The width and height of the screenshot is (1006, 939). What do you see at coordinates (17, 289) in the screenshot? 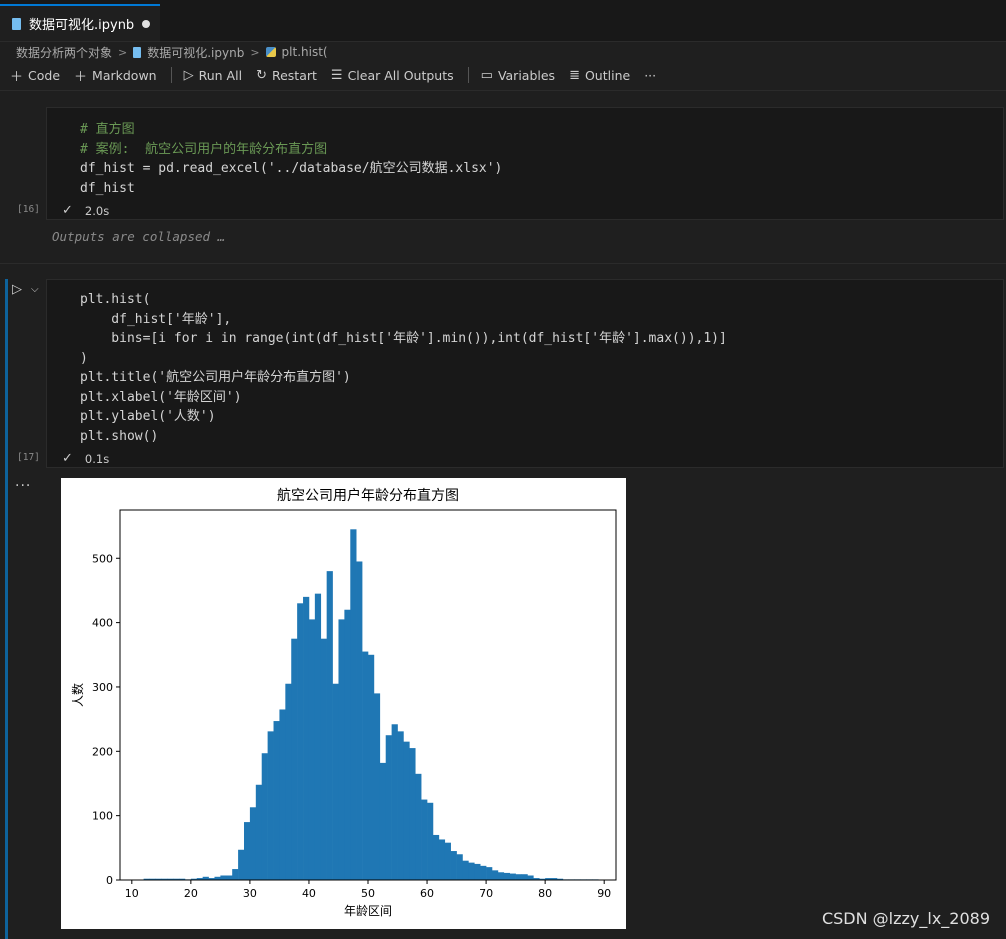
I see `run-cell-icon: ▷` at bounding box center [17, 289].